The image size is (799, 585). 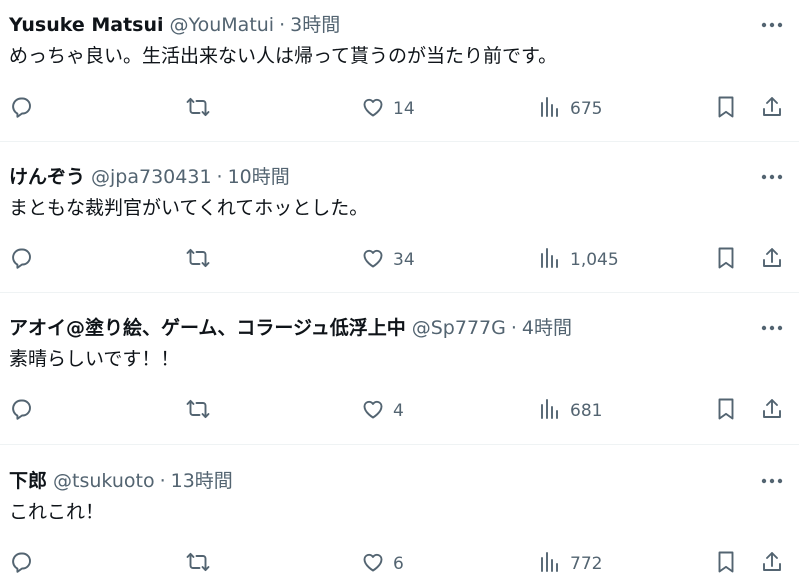 What do you see at coordinates (57, 512) in the screenshot?
I see `tweet-text: これこれ！` at bounding box center [57, 512].